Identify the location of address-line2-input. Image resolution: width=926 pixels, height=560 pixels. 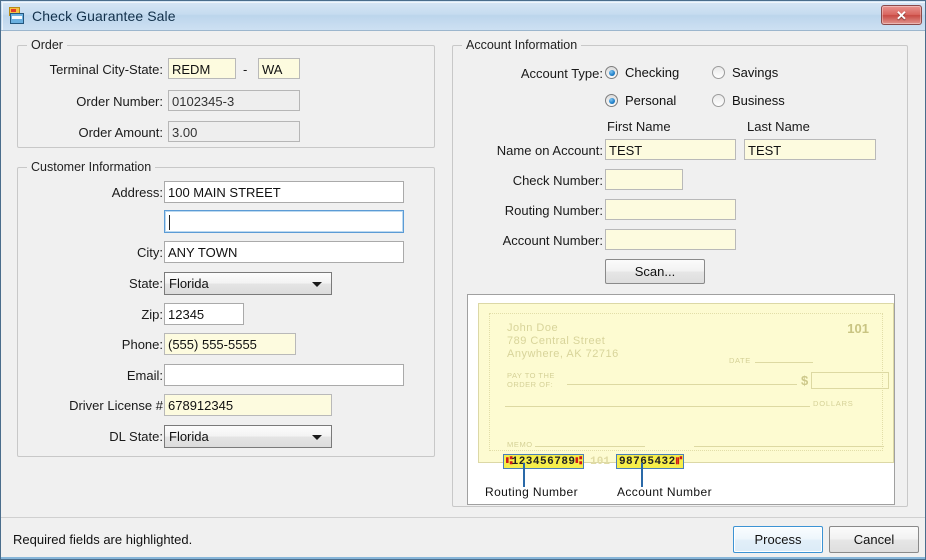
(284, 221).